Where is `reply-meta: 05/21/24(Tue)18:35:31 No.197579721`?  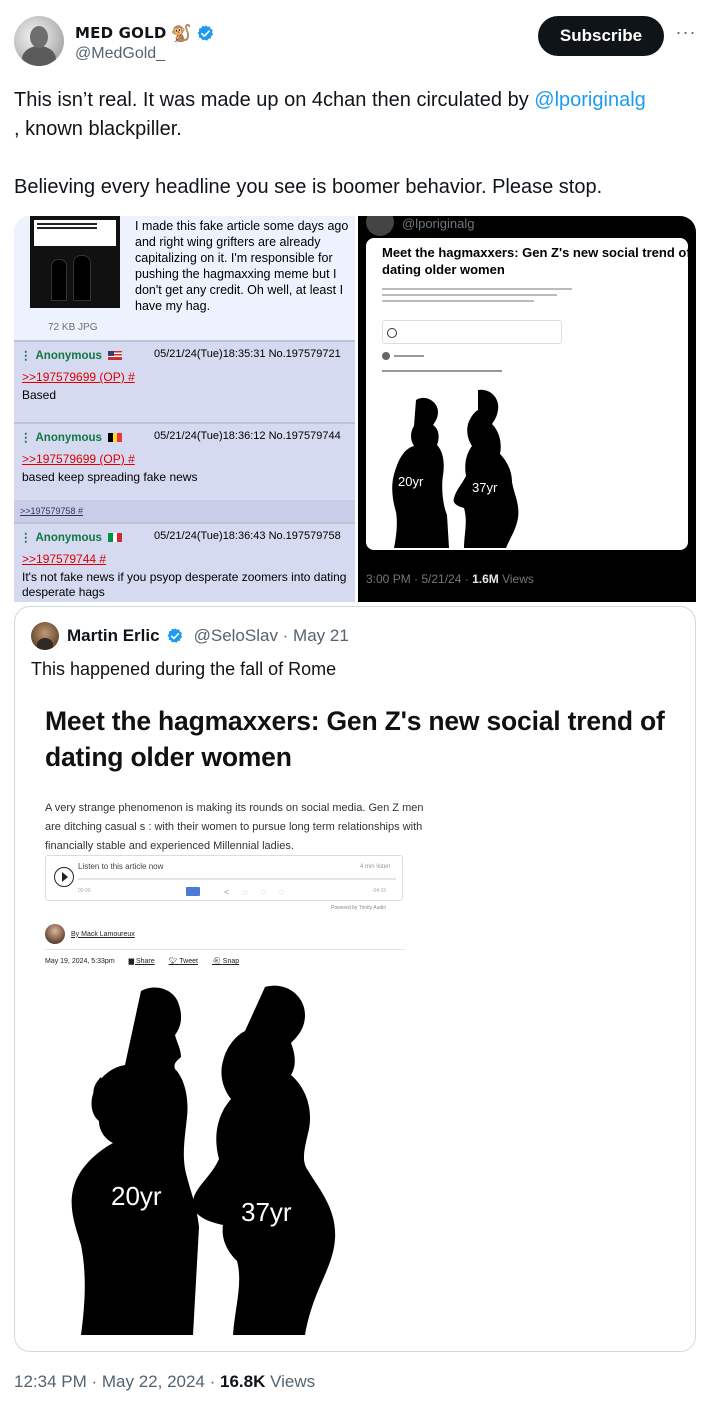
reply-meta: 05/21/24(Tue)18:35:31 No.197579721 is located at coordinates (247, 354).